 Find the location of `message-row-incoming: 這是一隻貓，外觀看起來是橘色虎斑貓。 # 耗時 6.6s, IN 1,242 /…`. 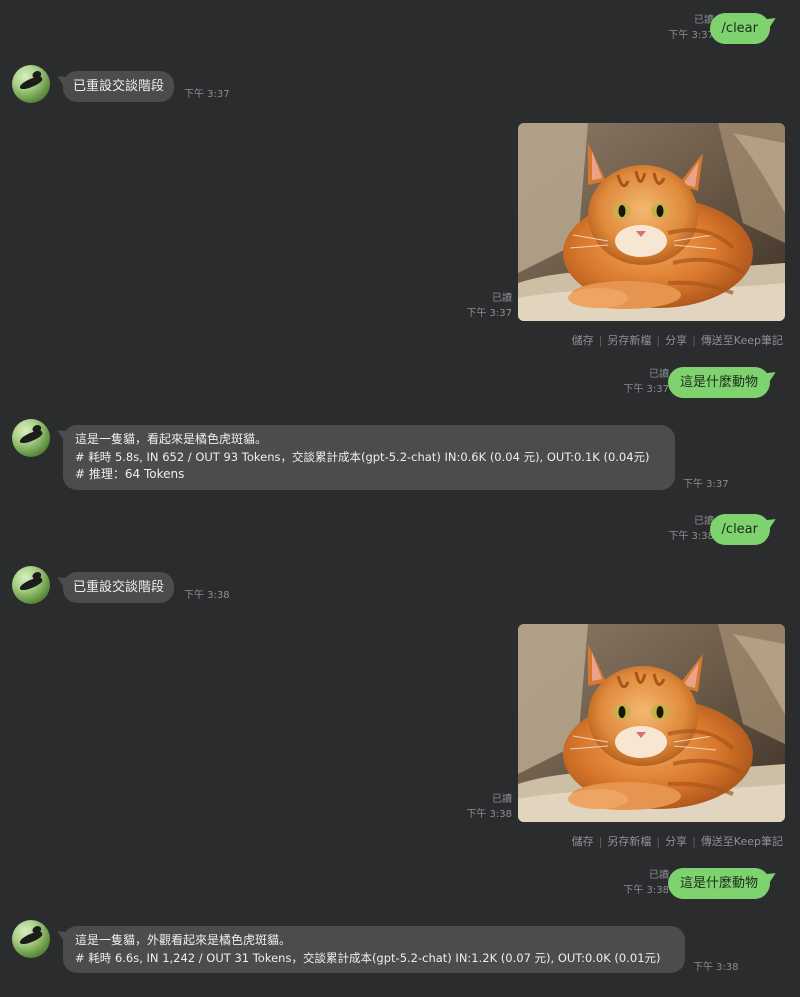

message-row-incoming: 這是一隻貓，外觀看起來是橘色虎斑貓。 # 耗時 6.6s, IN 1,242 /… is located at coordinates (400, 949).